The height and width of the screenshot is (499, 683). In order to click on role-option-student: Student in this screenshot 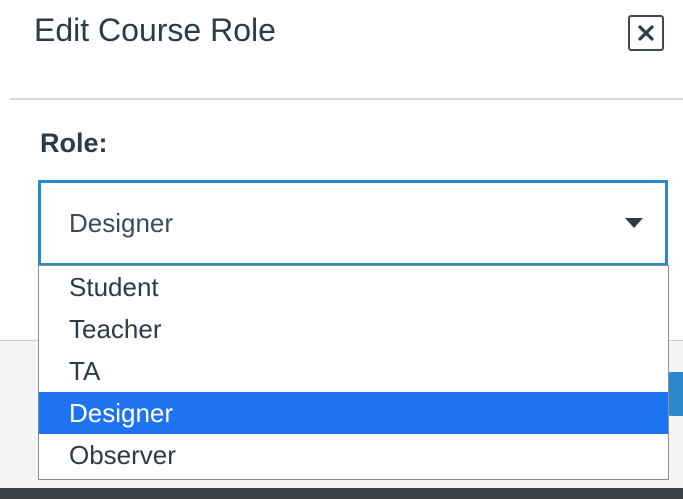, I will do `click(353, 287)`.